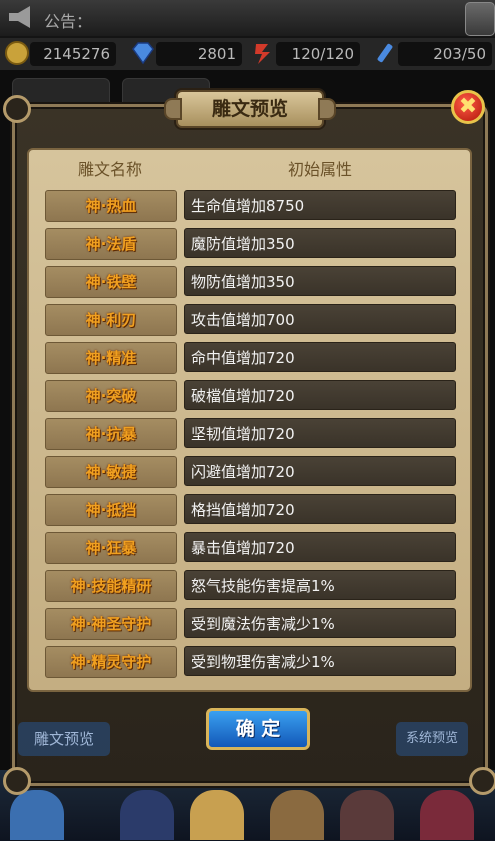 Image resolution: width=495 pixels, height=841 pixels. I want to click on glyph-name: 神·突破, so click(111, 396).